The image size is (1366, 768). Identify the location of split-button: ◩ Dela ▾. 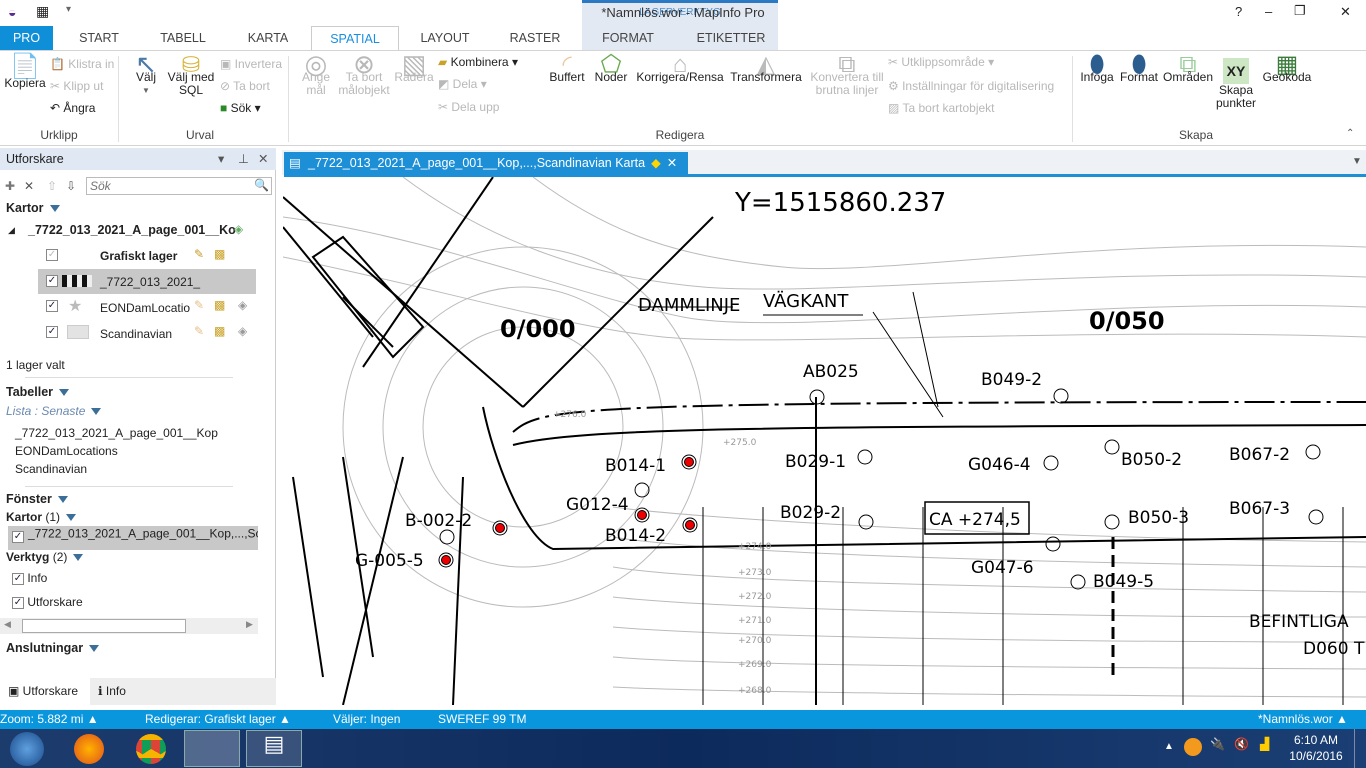
(462, 84).